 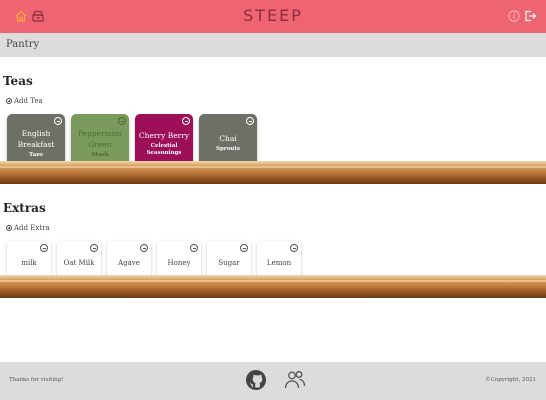 What do you see at coordinates (28, 101) in the screenshot?
I see `add-tea-label: Add Tea` at bounding box center [28, 101].